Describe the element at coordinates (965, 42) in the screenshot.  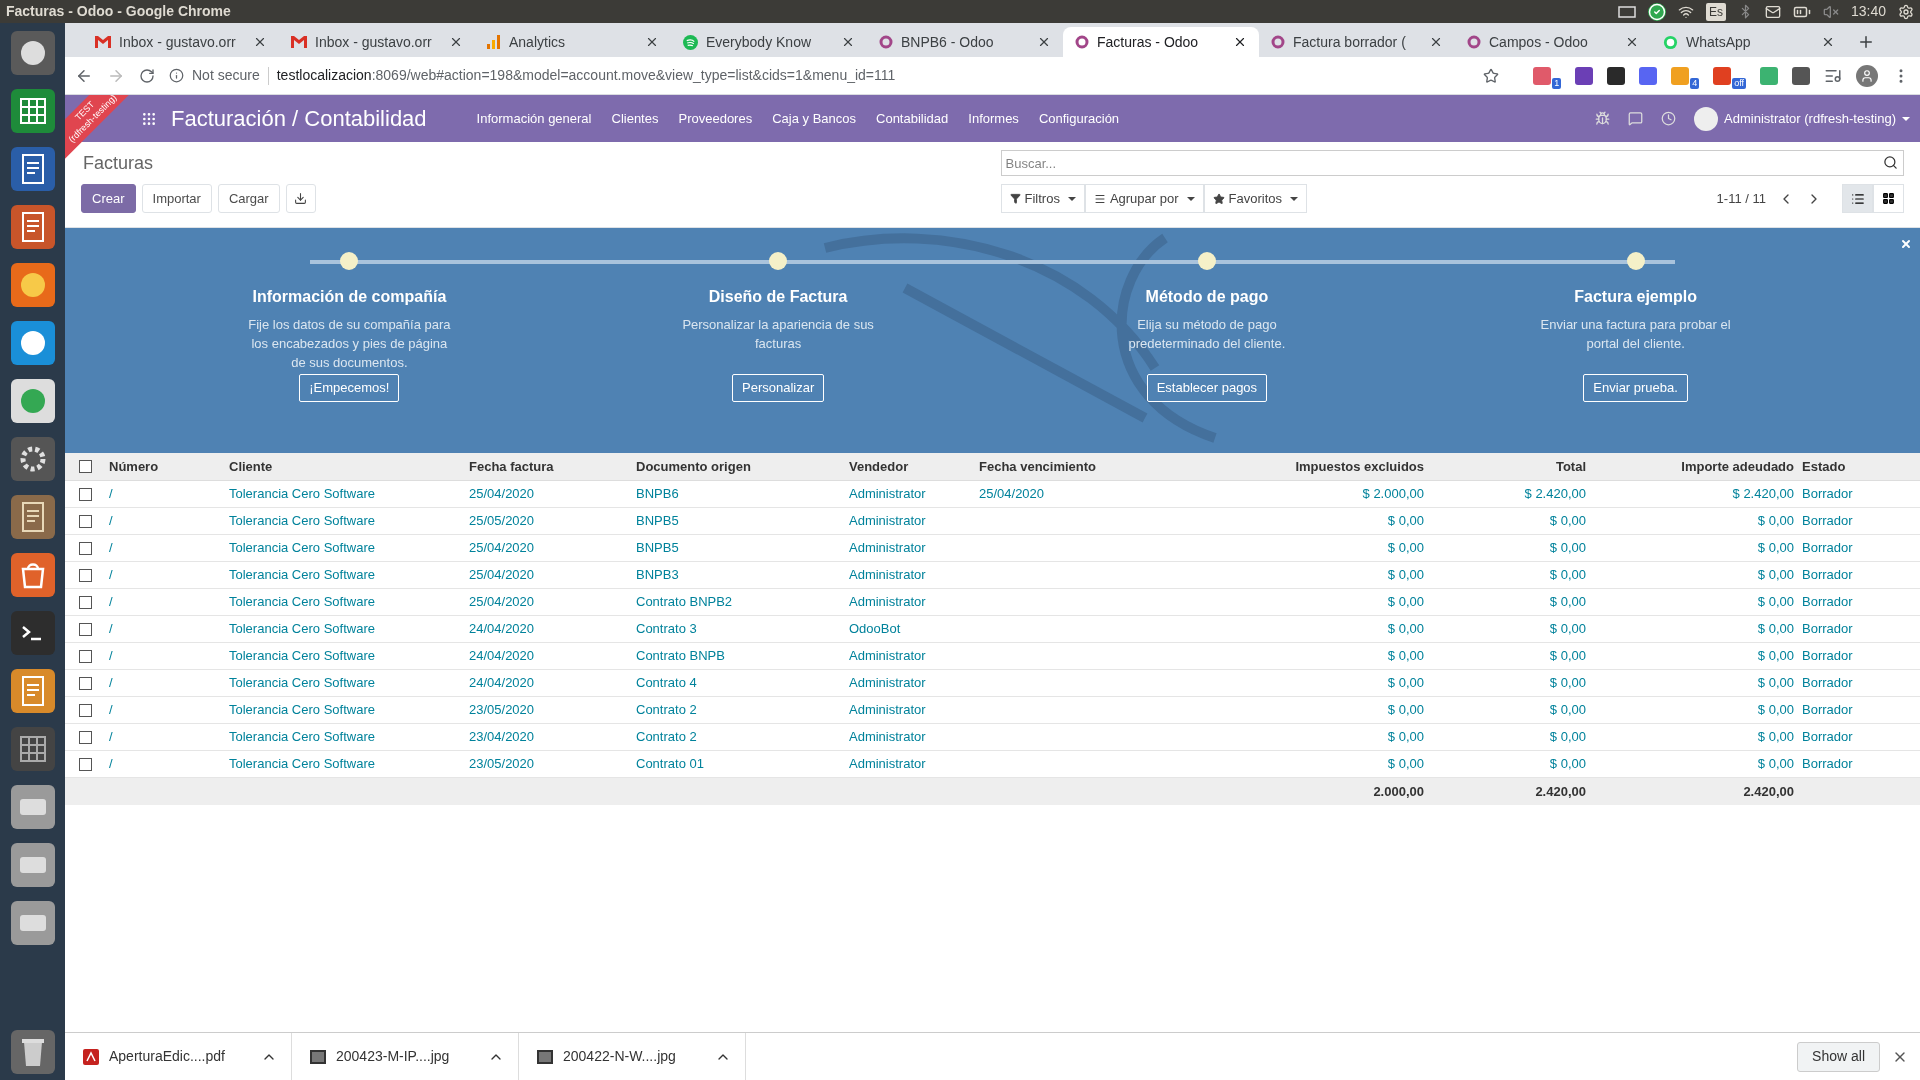
I see `browser-tab: BNPB6 - Odoo` at that location.